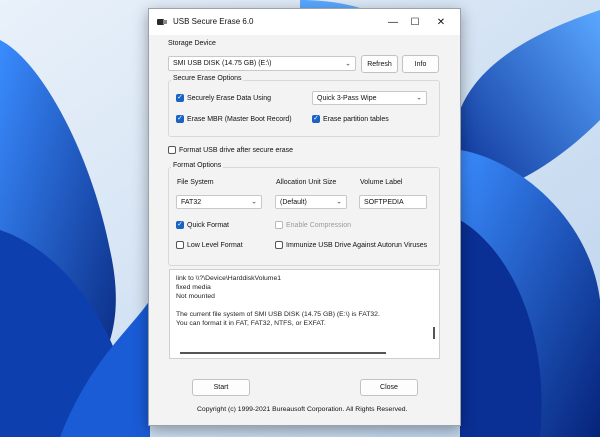 The height and width of the screenshot is (437, 600). I want to click on erase-mbr-label: Erase MBR (Master Boot Record), so click(239, 119).